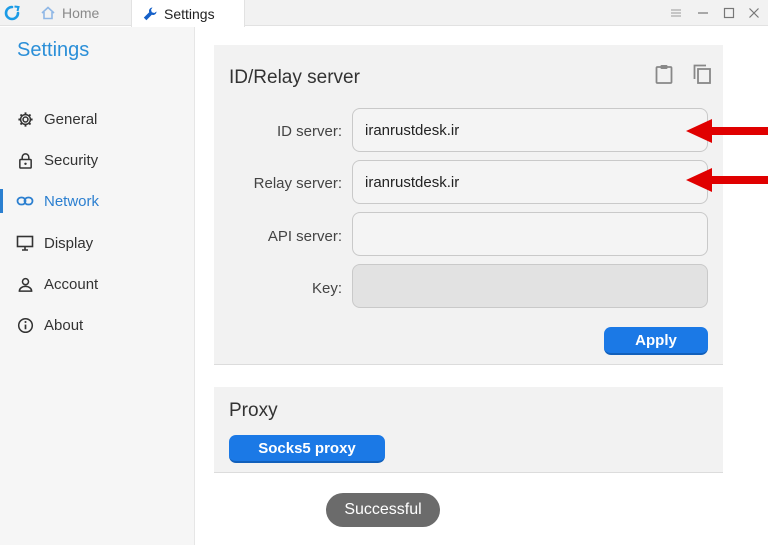 This screenshot has height=545, width=768. Describe the element at coordinates (530, 182) in the screenshot. I see `relay-server-input: iranrustdesk.ir` at that location.